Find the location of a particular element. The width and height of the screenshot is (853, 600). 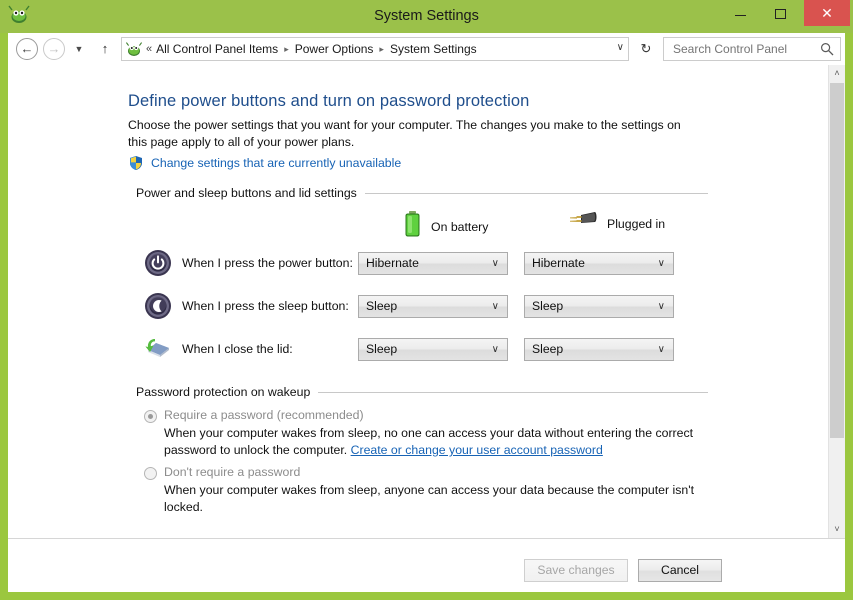

close-button: ✕ is located at coordinates (827, 13).